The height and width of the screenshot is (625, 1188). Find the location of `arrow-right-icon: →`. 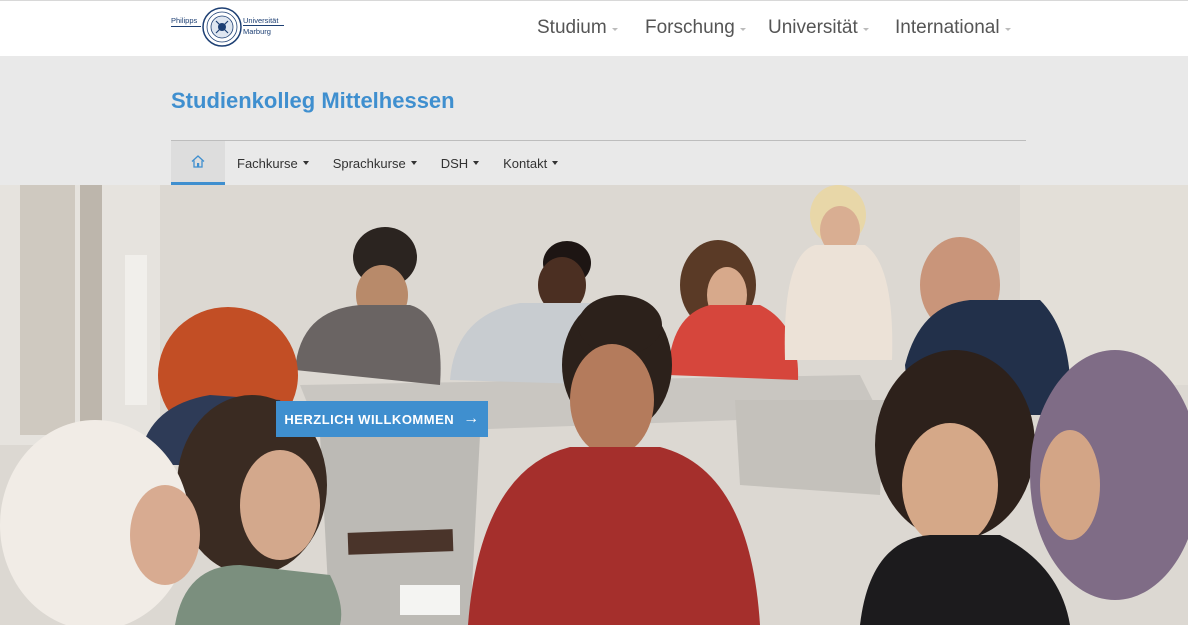

arrow-right-icon: → is located at coordinates (471, 418).